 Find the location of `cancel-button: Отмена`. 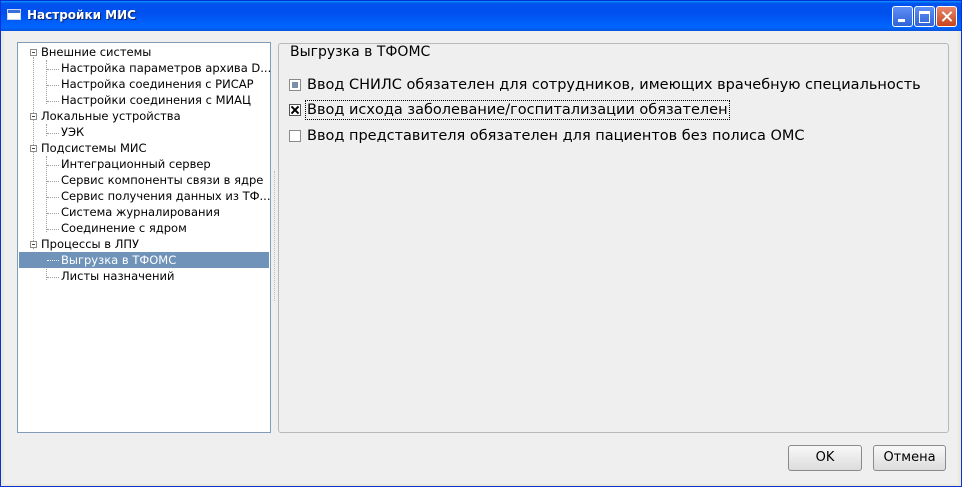

cancel-button: Отмена is located at coordinates (909, 458).